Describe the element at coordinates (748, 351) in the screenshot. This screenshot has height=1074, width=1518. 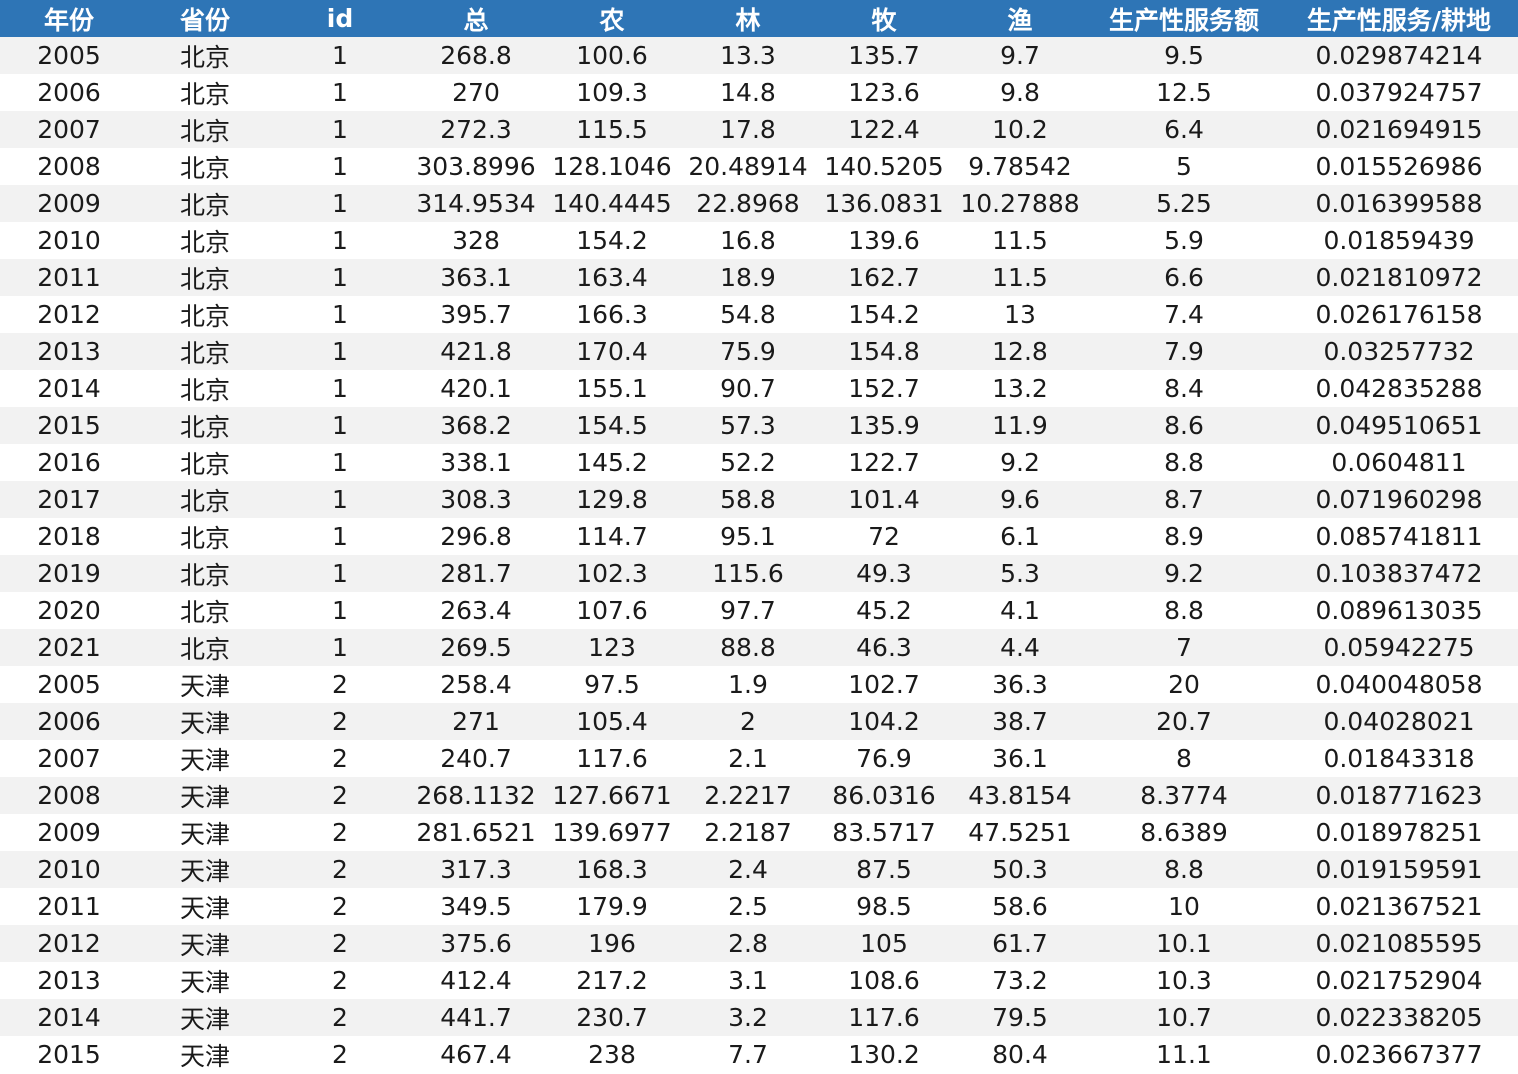
I see `cell-forestry: 75.9` at that location.